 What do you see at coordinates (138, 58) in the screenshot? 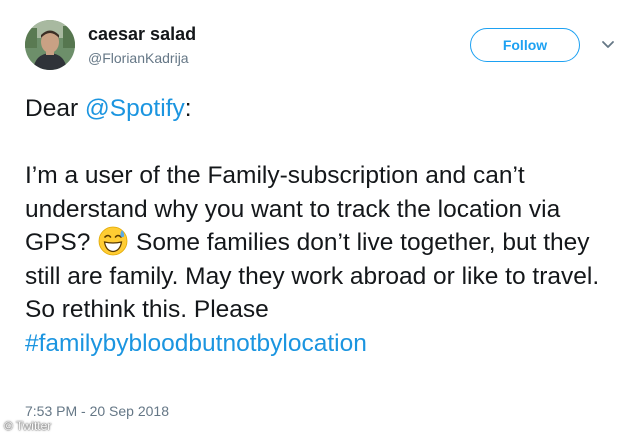
I see `user-handle: @FlorianKadrija` at bounding box center [138, 58].